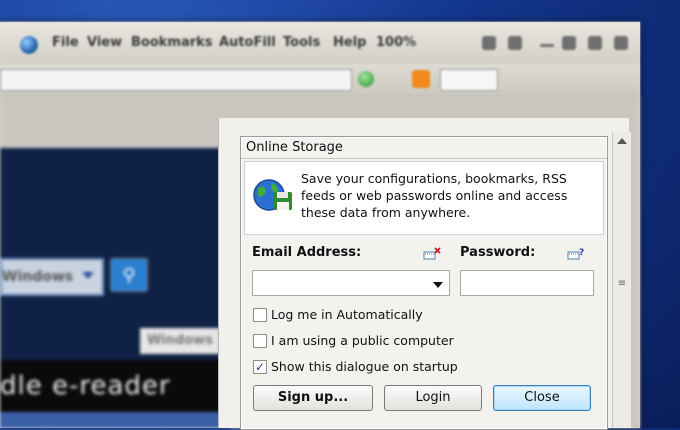 The width and height of the screenshot is (680, 430). Describe the element at coordinates (260, 367) in the screenshot. I see `show-on-startup-checkbox: ✓` at that location.